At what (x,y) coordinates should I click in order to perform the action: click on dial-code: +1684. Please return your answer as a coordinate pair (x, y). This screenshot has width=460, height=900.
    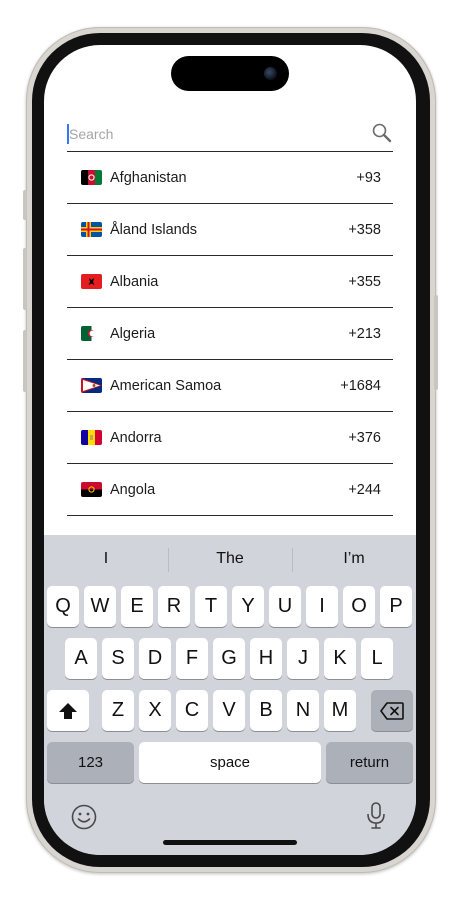
    Looking at the image, I should click on (360, 385).